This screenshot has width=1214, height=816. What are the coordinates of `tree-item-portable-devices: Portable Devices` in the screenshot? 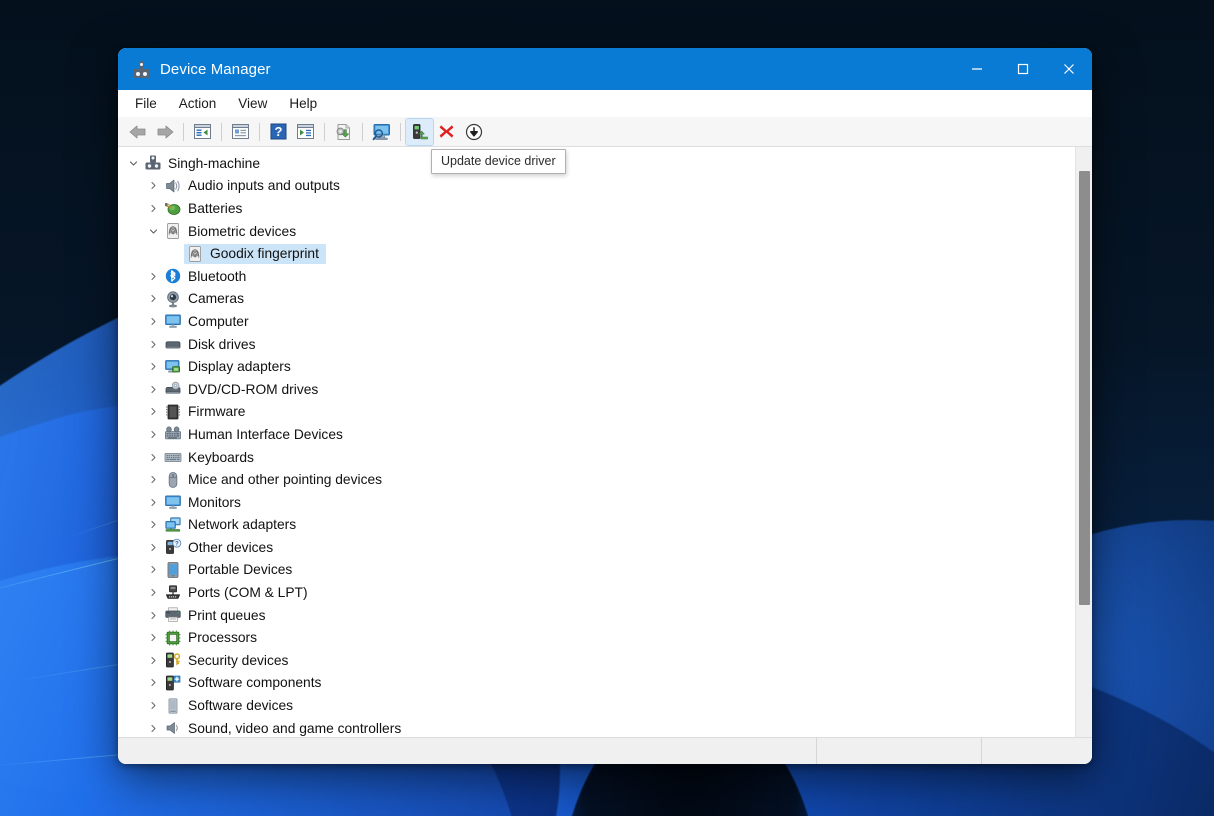 It's located at (596, 570).